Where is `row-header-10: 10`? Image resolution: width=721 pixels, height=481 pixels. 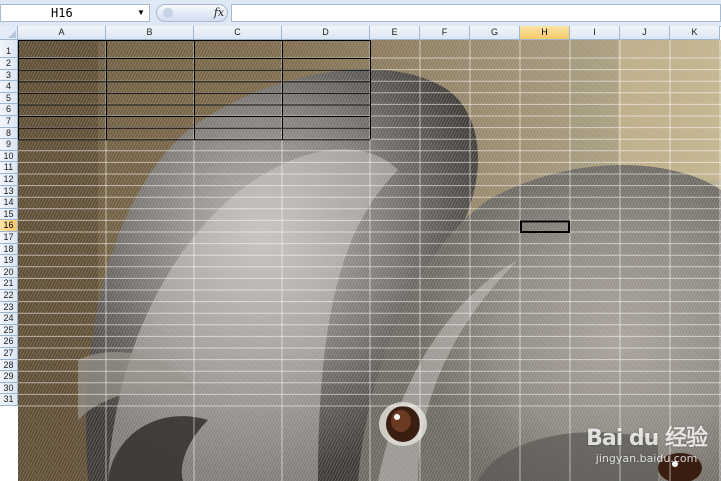
row-header-10: 10 is located at coordinates (9, 156).